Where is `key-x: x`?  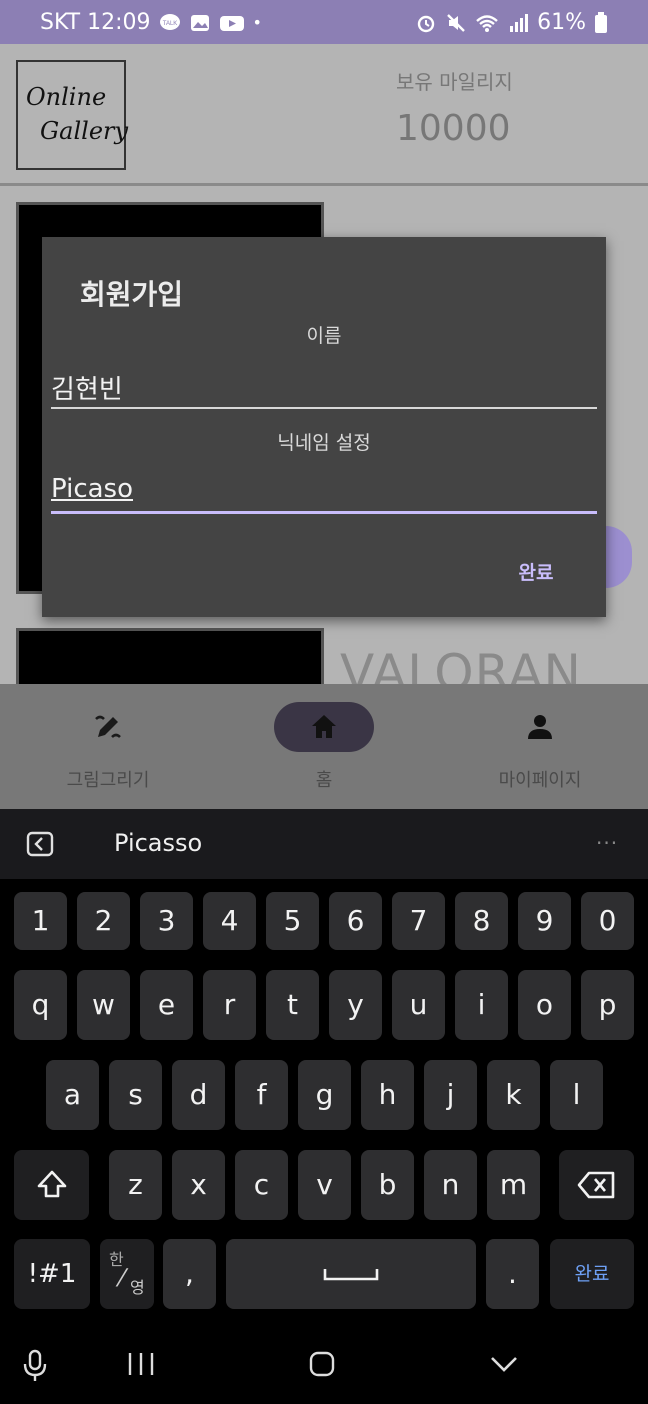
key-x: x is located at coordinates (198, 1185).